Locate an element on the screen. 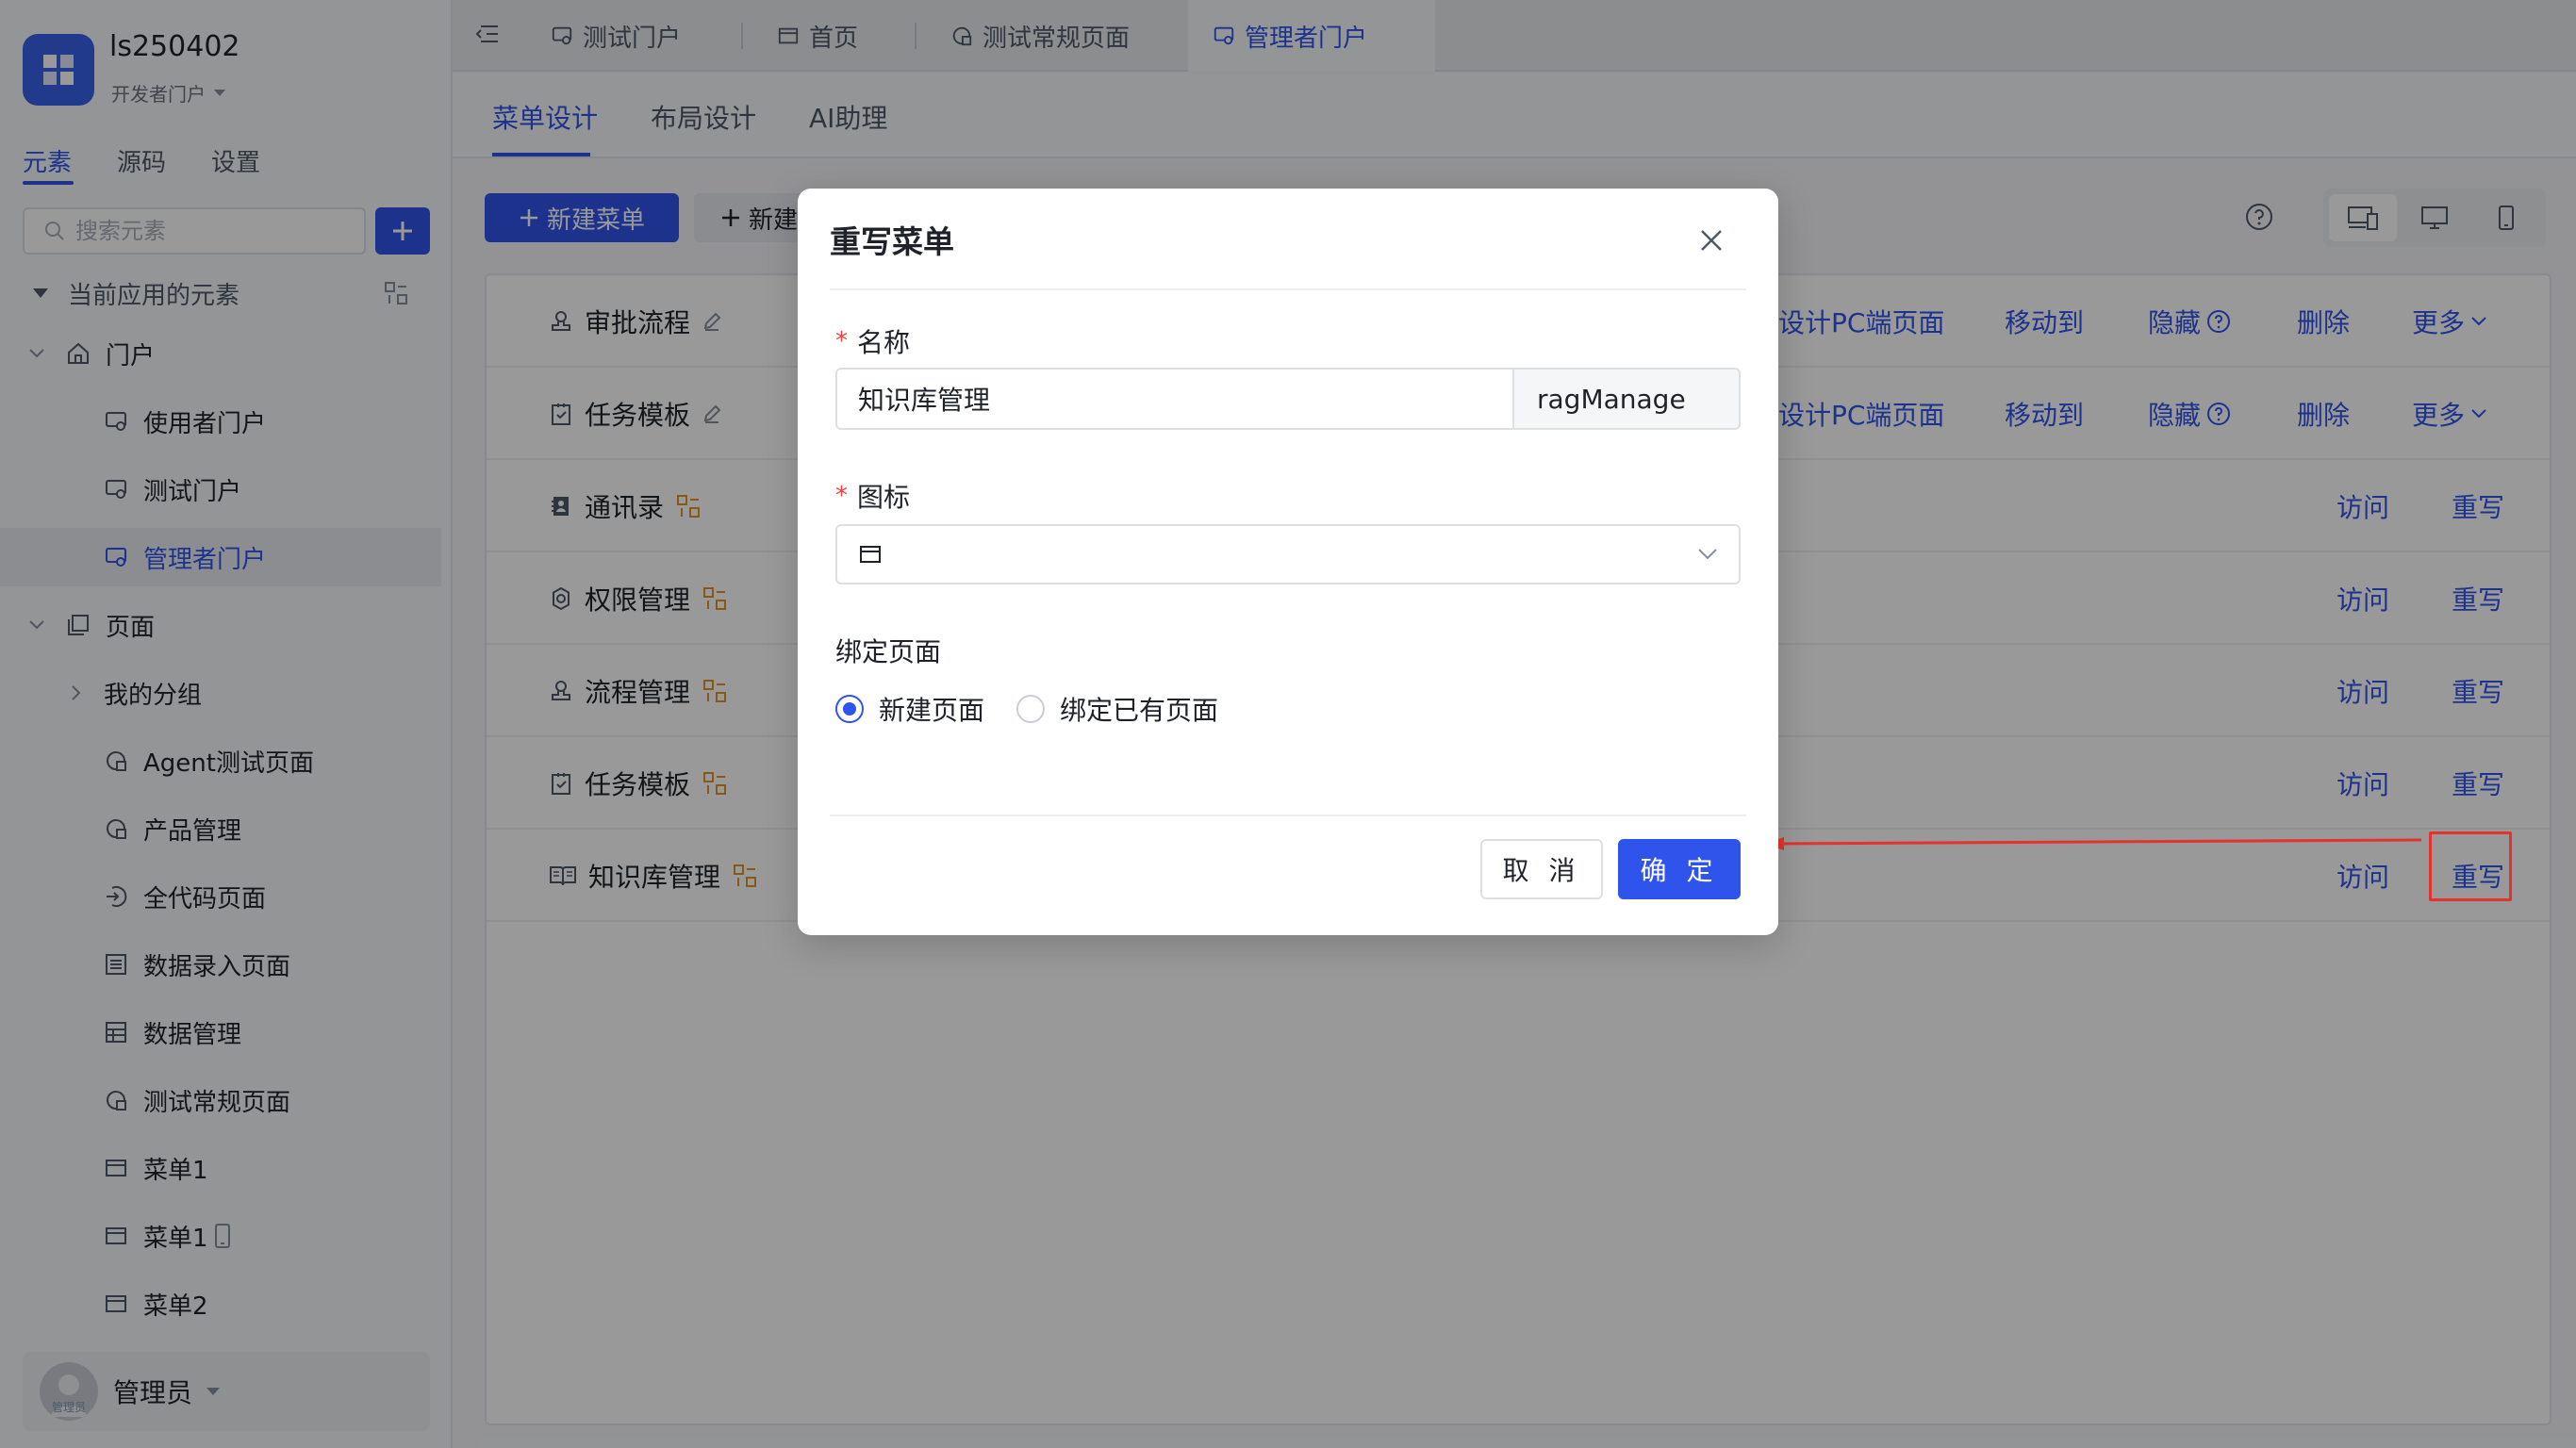 The height and width of the screenshot is (1448, 2576). dialog-header-divider is located at coordinates (1288, 289).